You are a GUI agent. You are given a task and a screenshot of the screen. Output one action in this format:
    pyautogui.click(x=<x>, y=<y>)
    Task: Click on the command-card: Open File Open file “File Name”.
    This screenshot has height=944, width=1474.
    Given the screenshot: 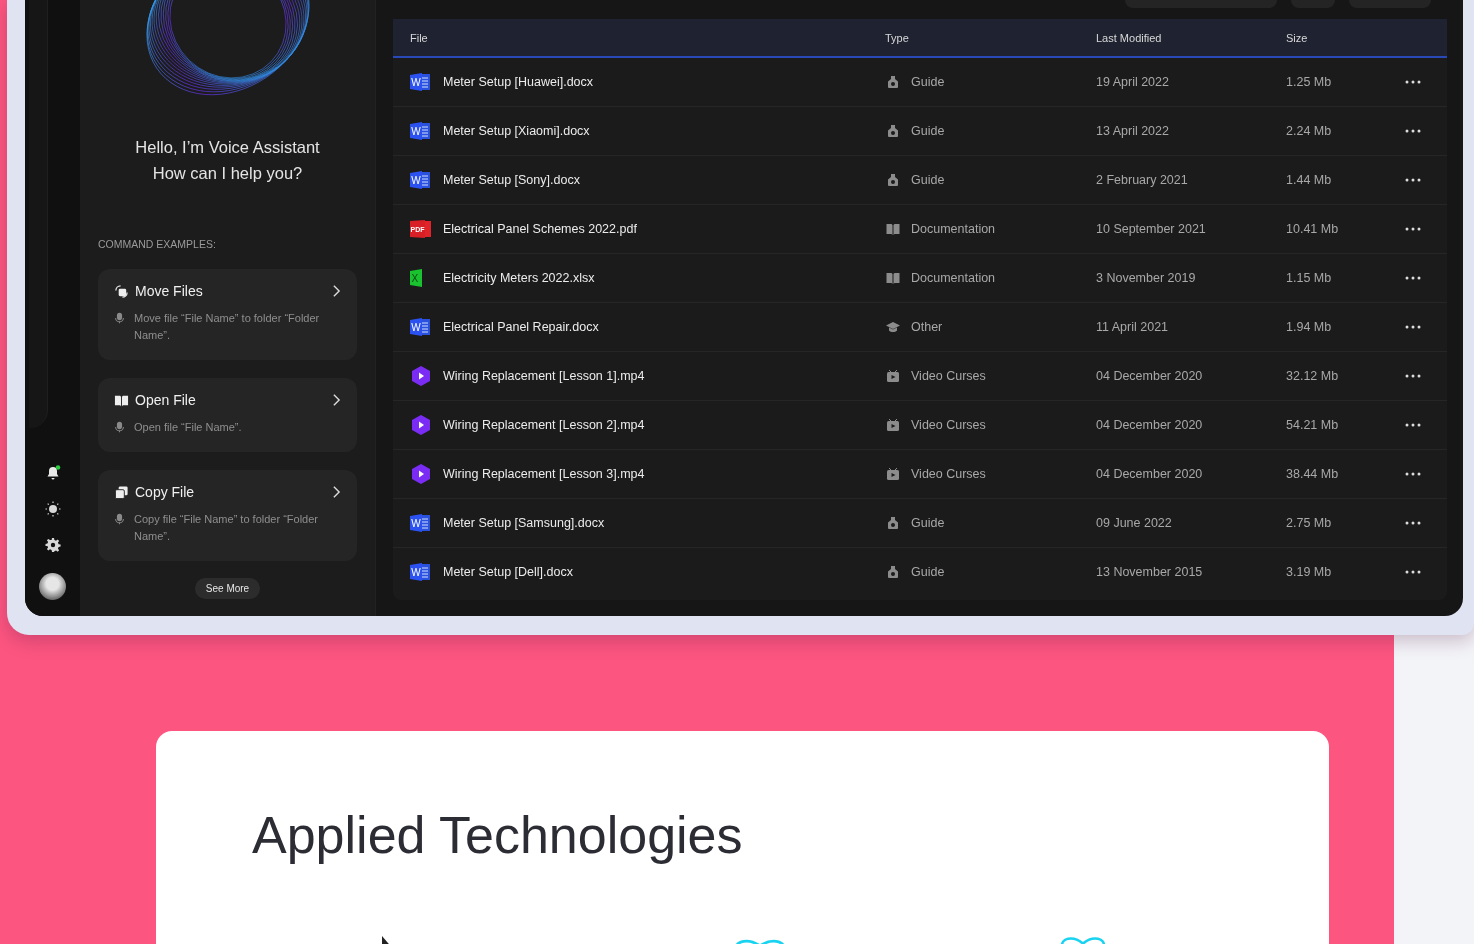 What is the action you would take?
    pyautogui.click(x=227, y=415)
    